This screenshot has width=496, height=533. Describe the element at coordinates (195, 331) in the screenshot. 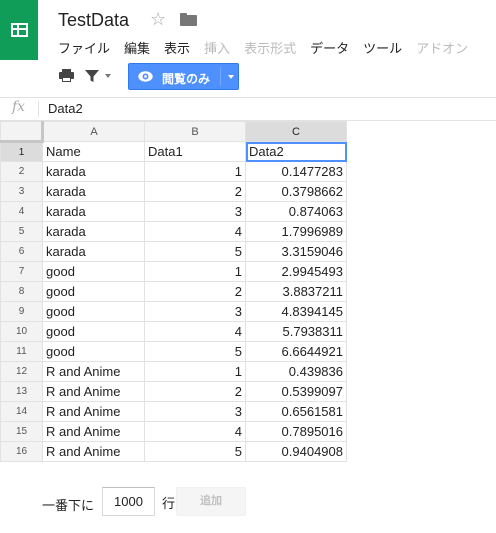

I see `cell-b10: 4` at that location.